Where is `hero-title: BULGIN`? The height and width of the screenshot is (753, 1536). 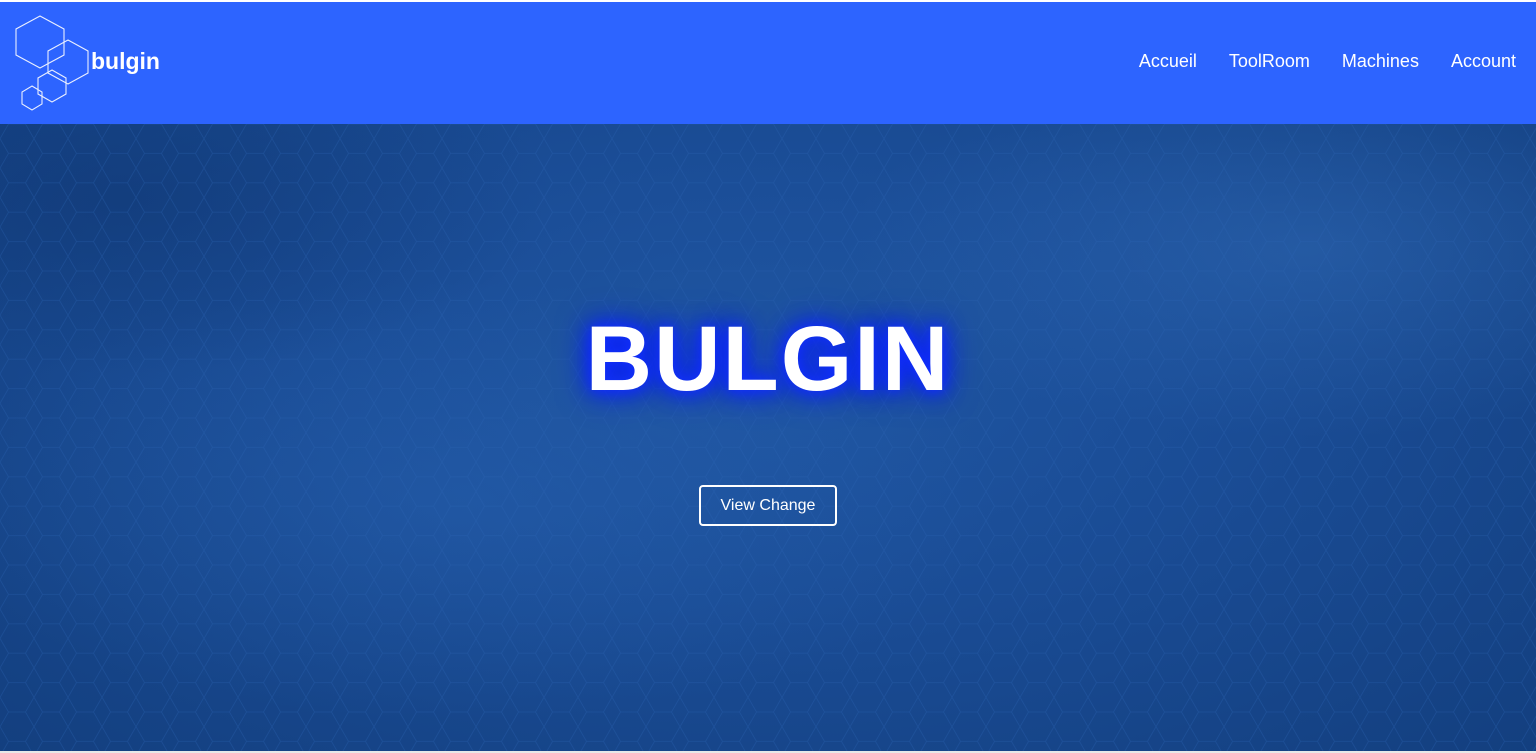 hero-title: BULGIN is located at coordinates (768, 359).